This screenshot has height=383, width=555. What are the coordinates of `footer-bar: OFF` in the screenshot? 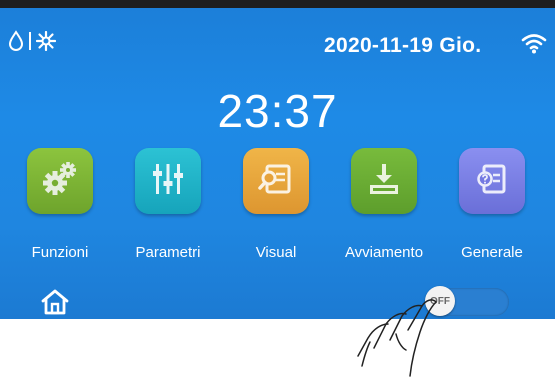 It's located at (277, 298).